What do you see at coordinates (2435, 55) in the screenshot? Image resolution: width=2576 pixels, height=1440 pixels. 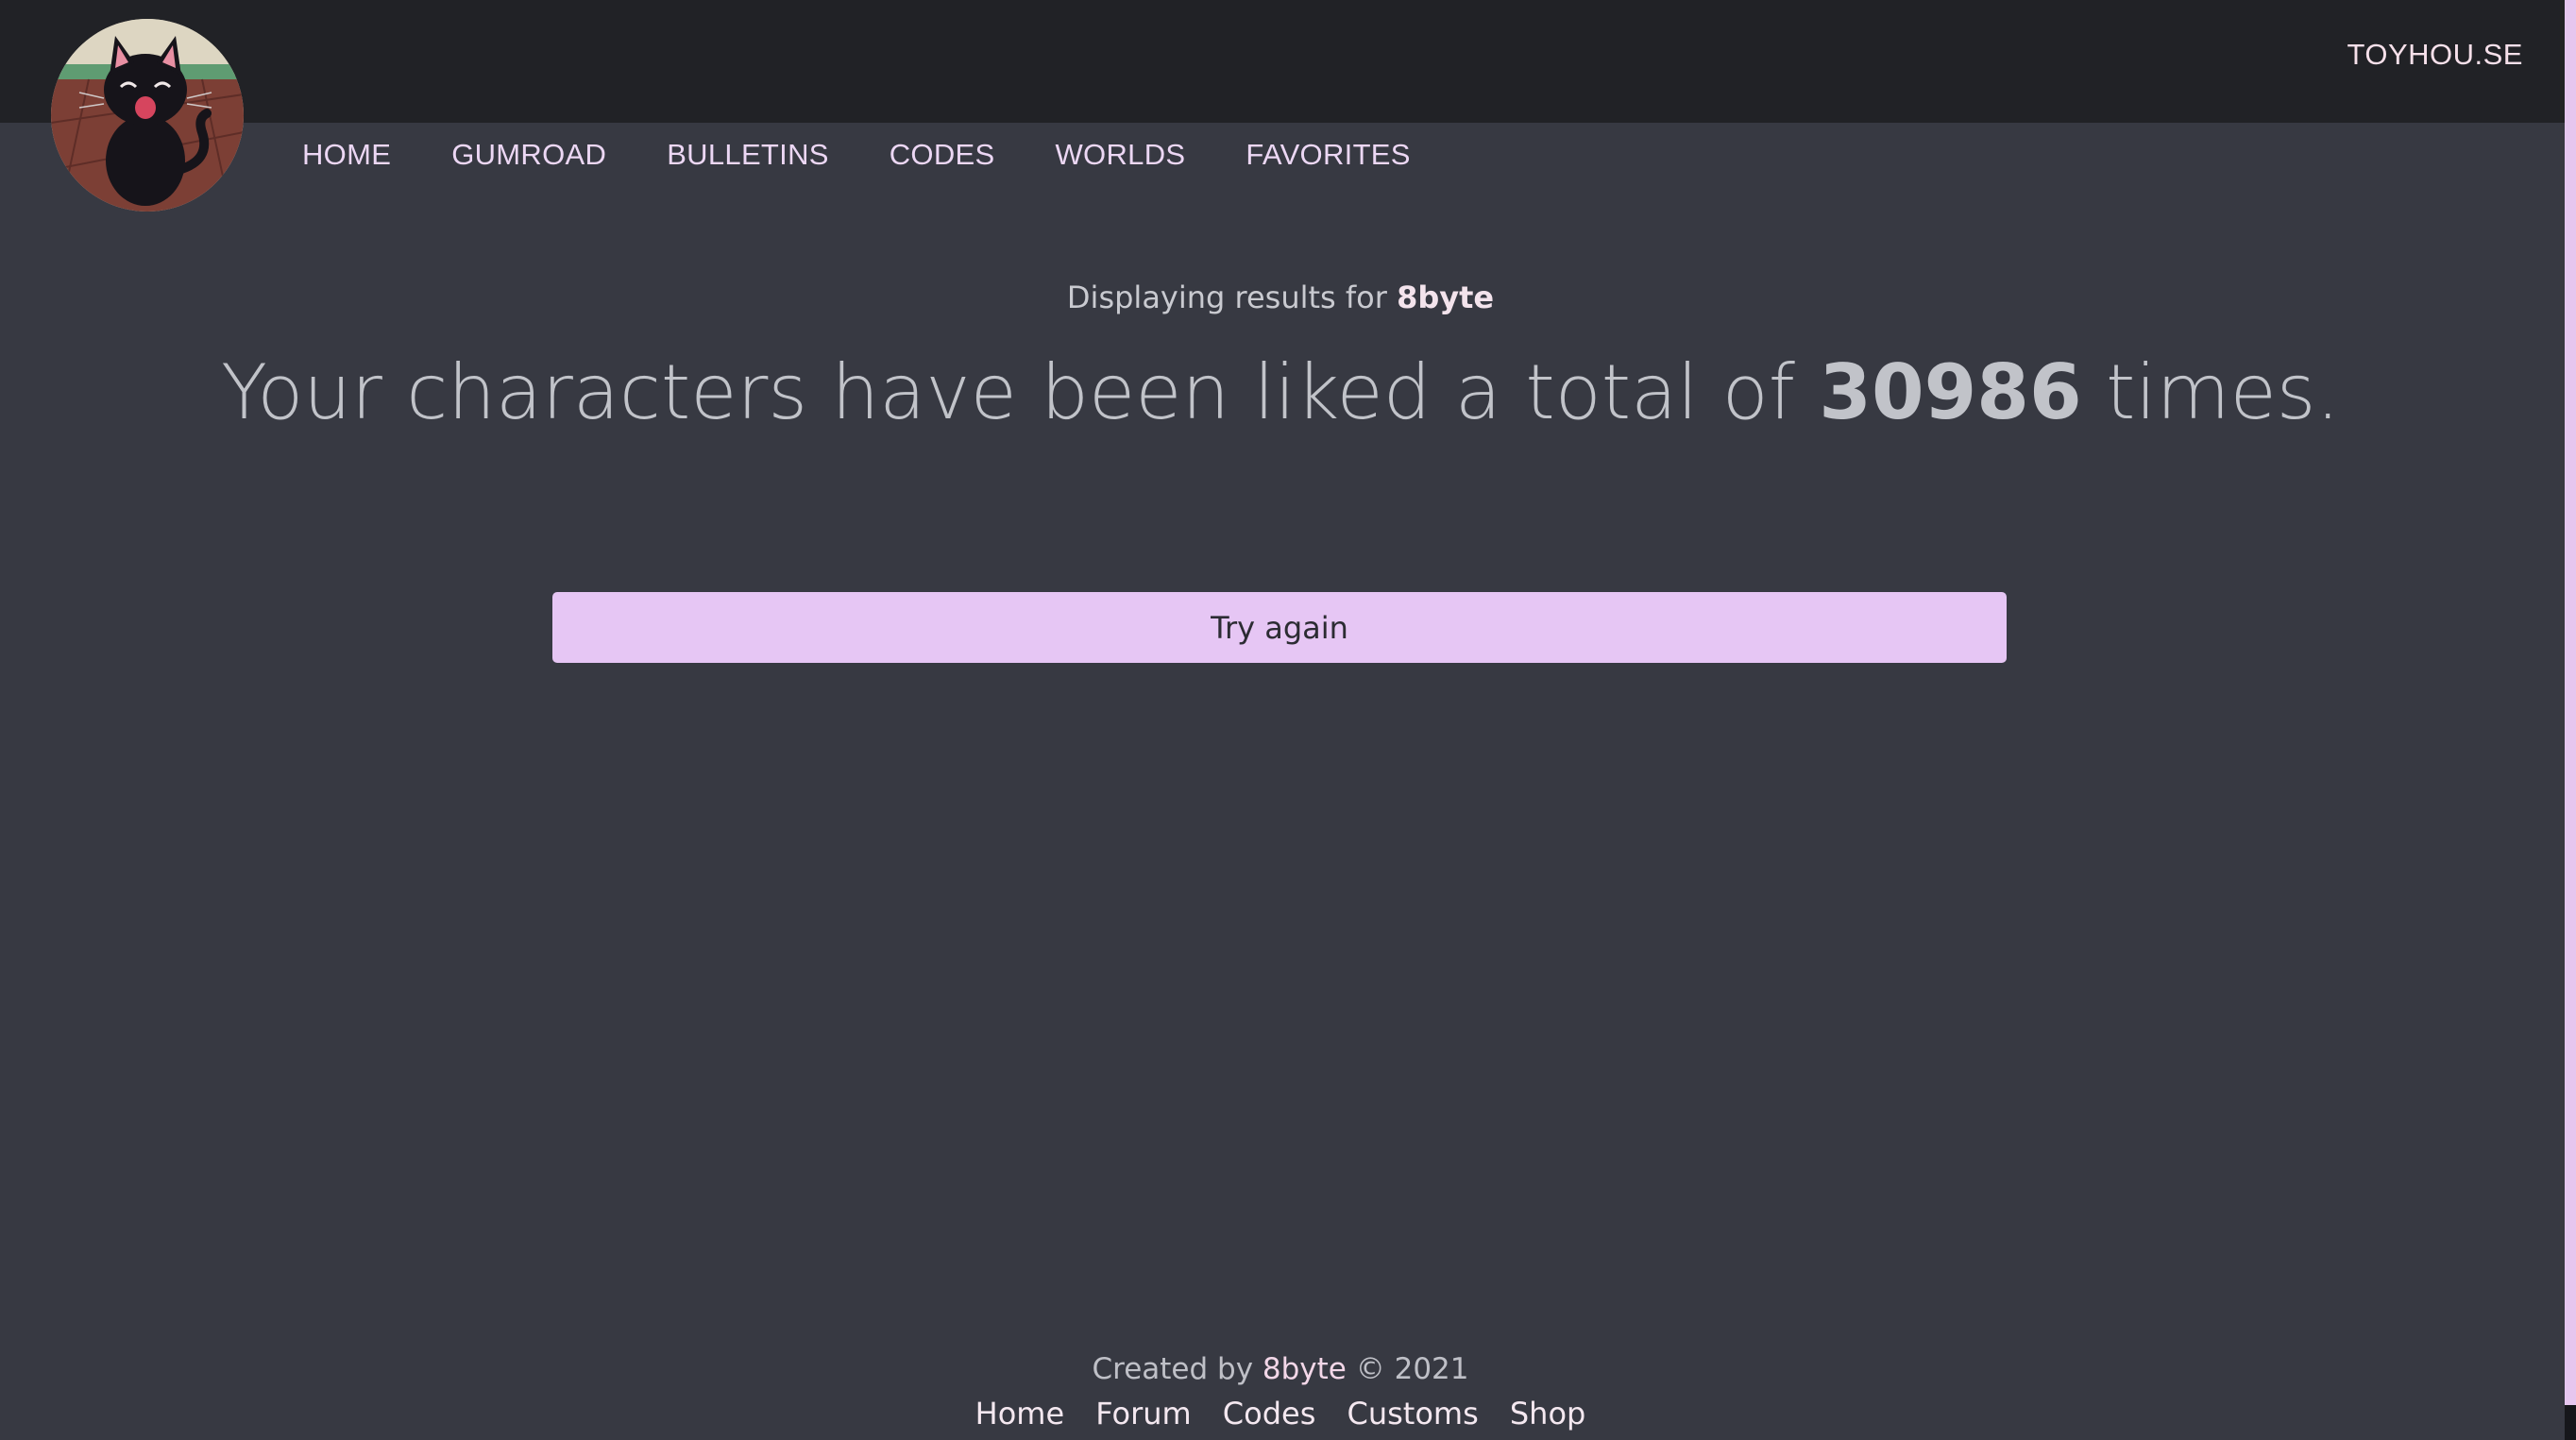 I see `toyhouse-link: TOYHOU.SE` at bounding box center [2435, 55].